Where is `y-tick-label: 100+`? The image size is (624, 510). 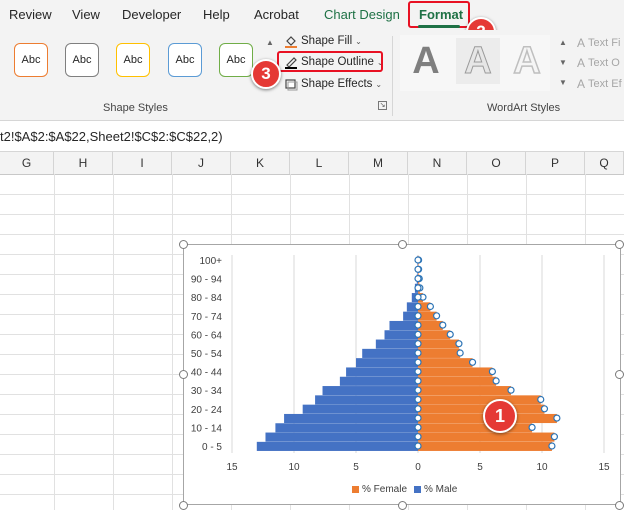 y-tick-label: 100+ is located at coordinates (210, 261).